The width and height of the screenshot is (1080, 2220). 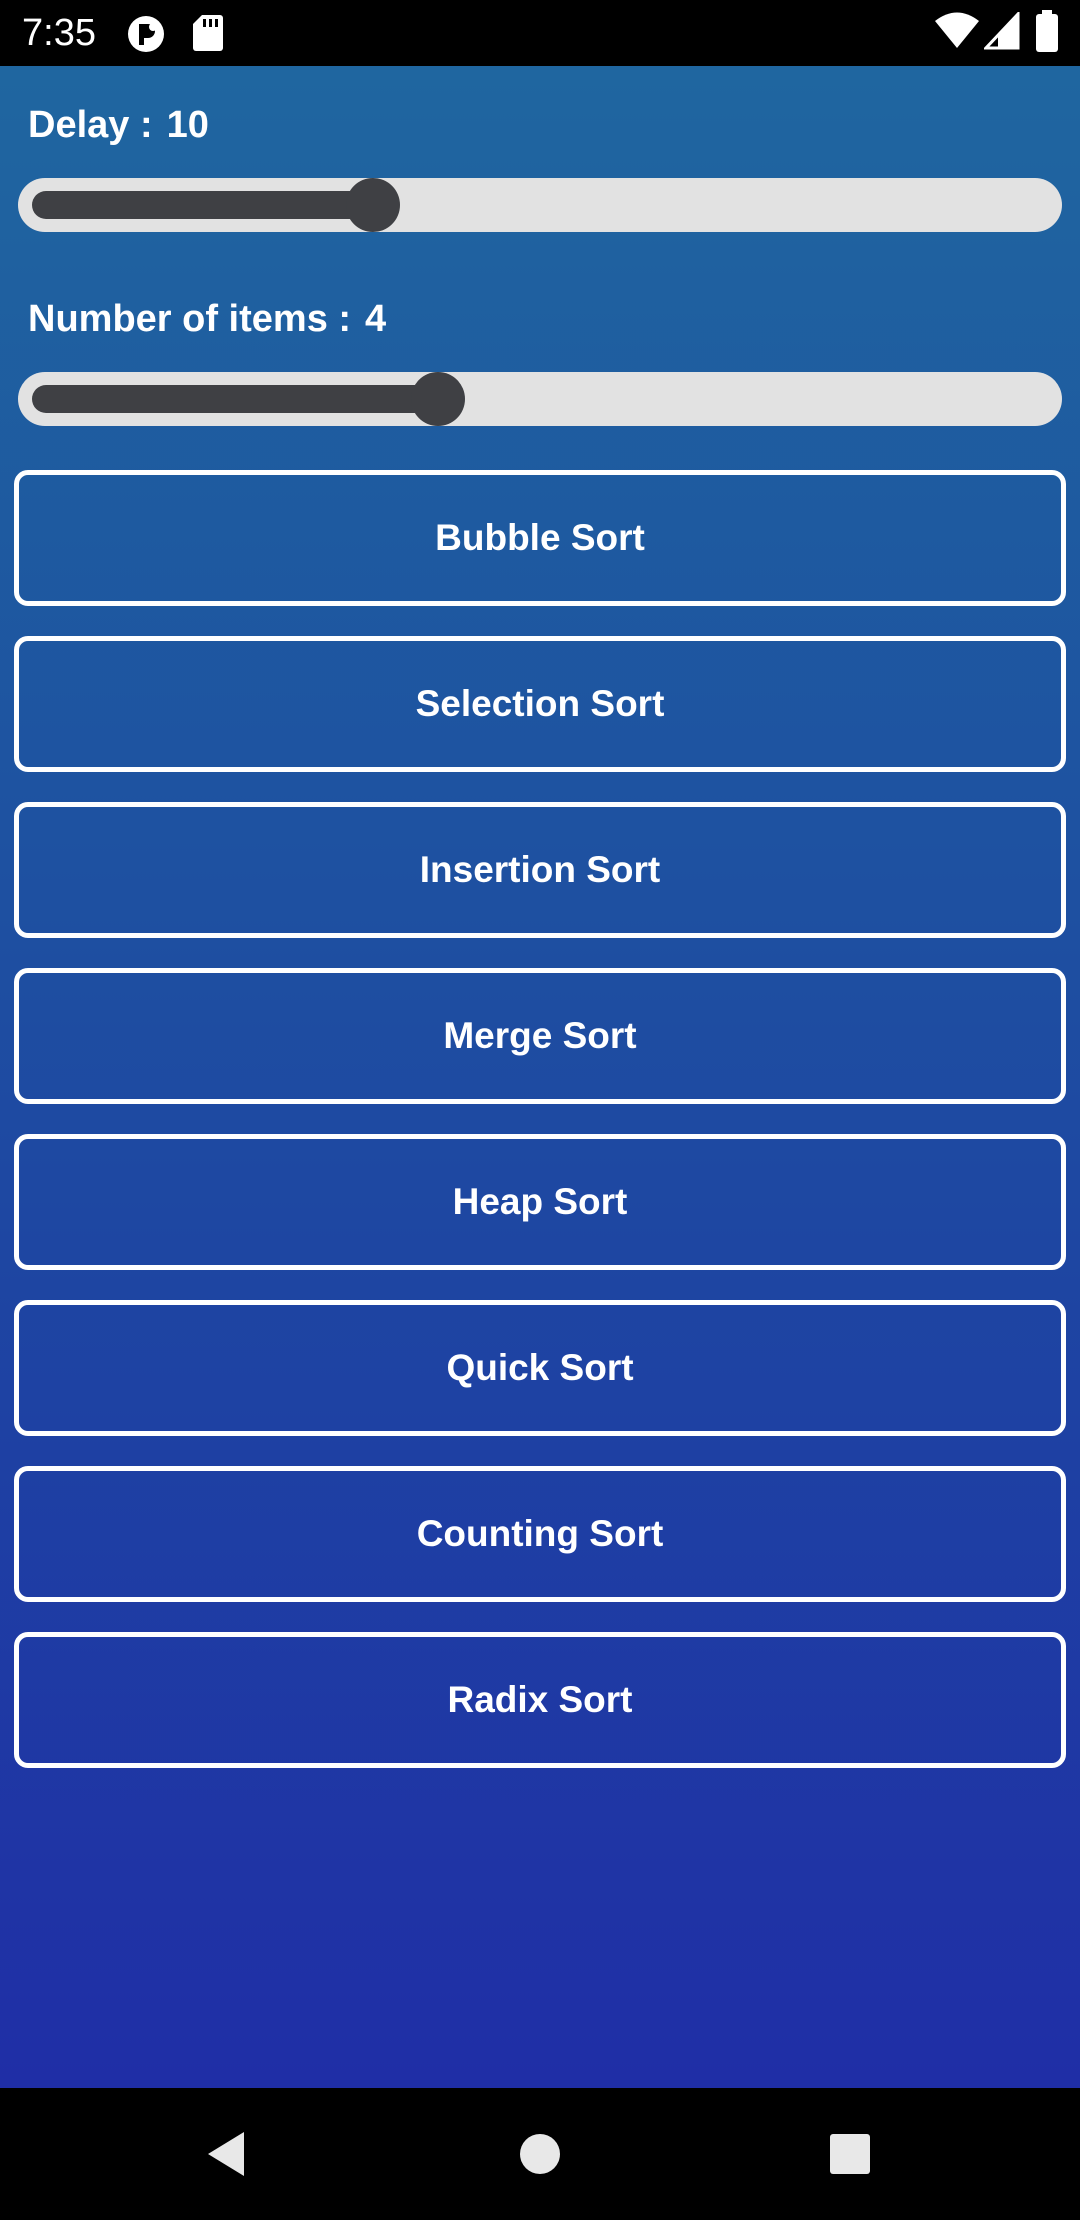 I want to click on items-label-row: Number of items : 4, so click(x=207, y=319).